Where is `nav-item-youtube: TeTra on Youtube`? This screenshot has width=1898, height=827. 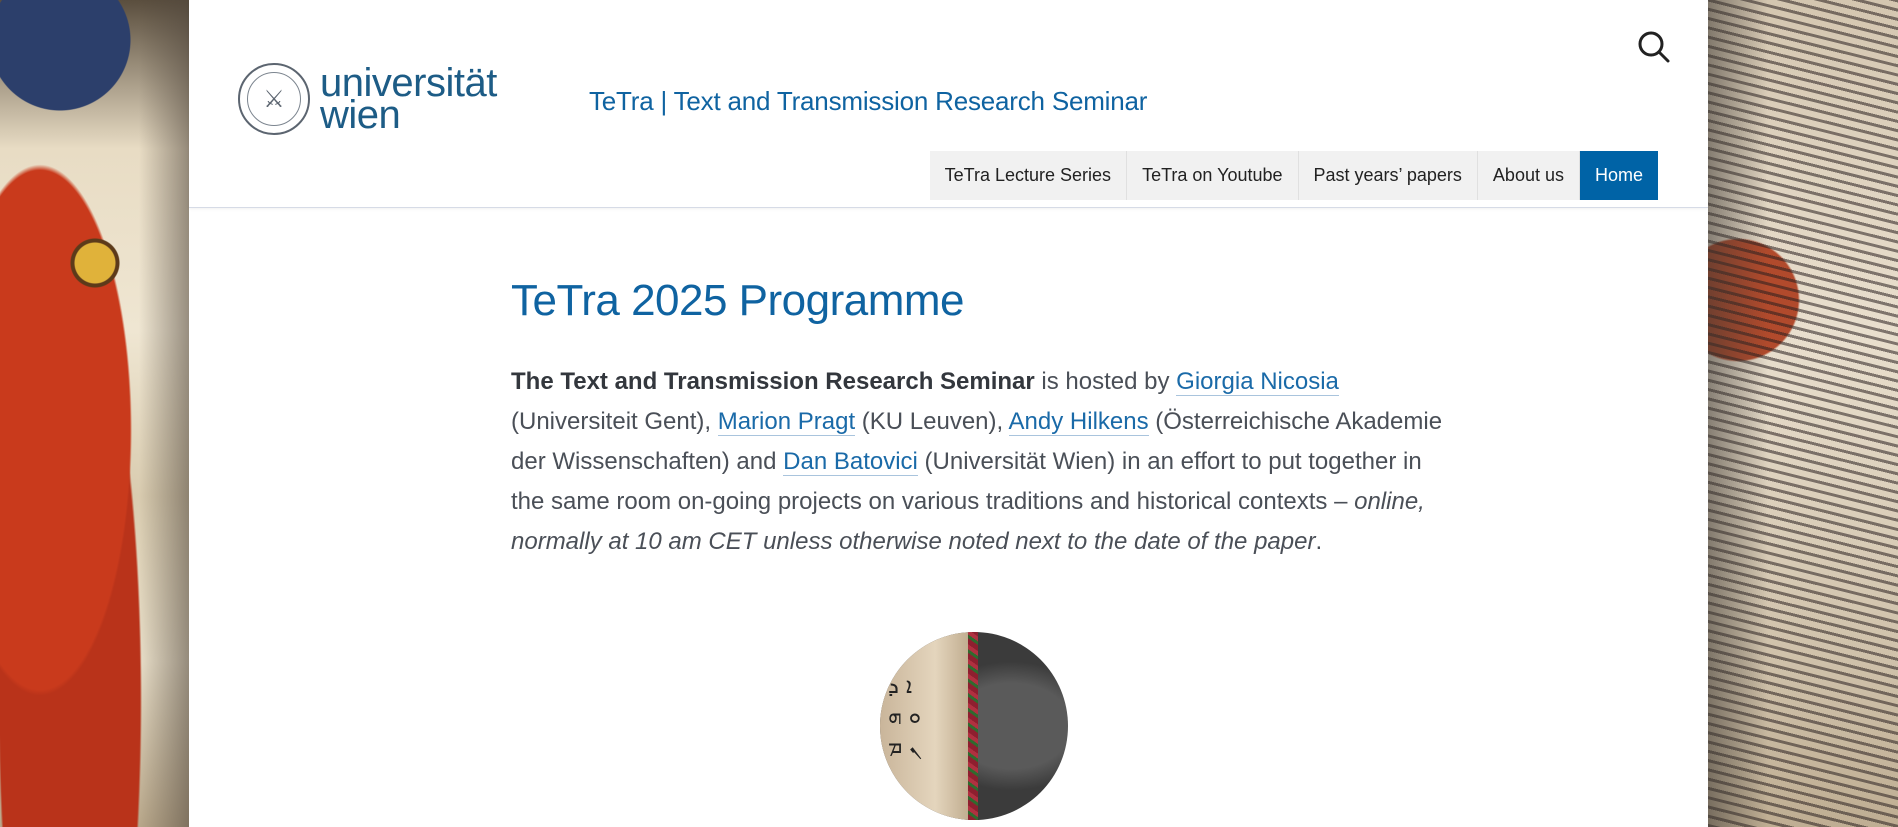 nav-item-youtube: TeTra on Youtube is located at coordinates (1213, 175).